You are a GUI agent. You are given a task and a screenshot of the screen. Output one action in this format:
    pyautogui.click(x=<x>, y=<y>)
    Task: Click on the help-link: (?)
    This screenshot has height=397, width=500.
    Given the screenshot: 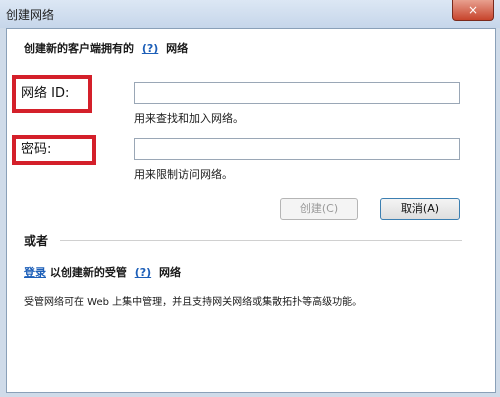 What is the action you would take?
    pyautogui.click(x=150, y=48)
    